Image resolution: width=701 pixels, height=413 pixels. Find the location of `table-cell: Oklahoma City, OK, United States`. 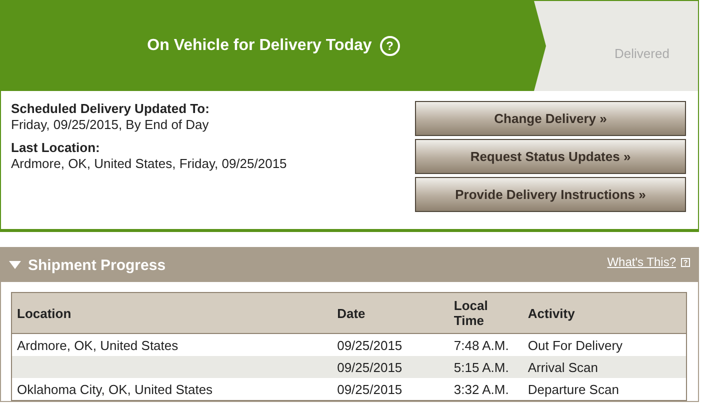

table-cell: Oklahoma City, OK, United States is located at coordinates (115, 389).